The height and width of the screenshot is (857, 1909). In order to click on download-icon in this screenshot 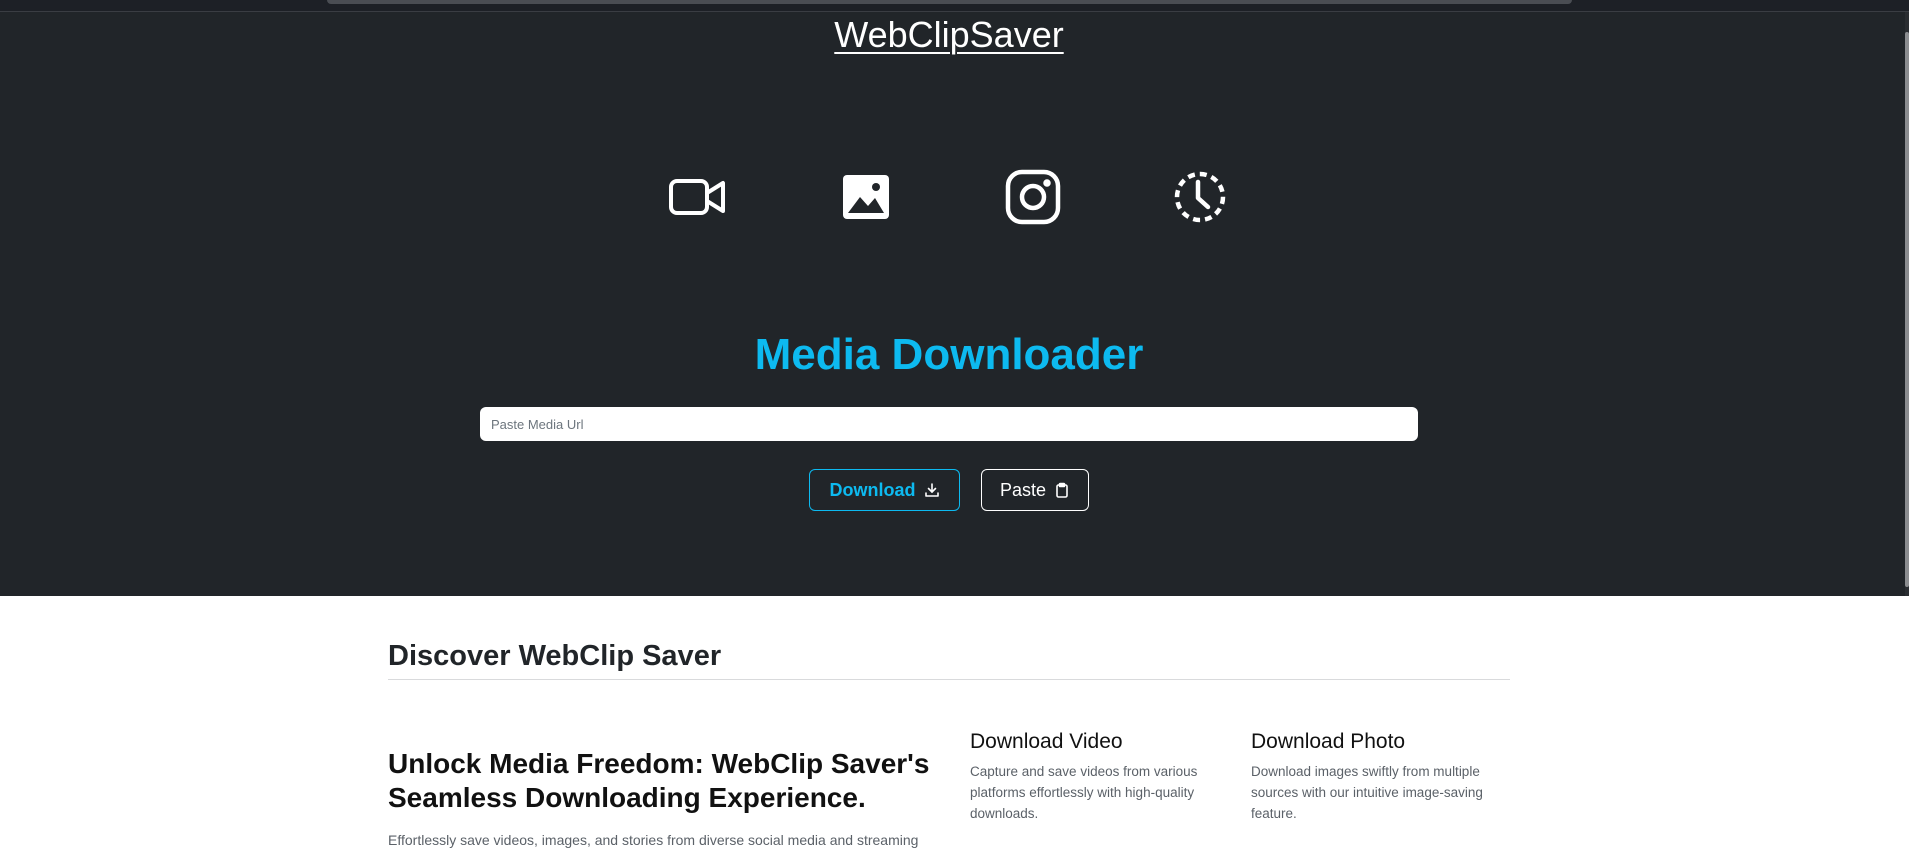, I will do `click(932, 490)`.